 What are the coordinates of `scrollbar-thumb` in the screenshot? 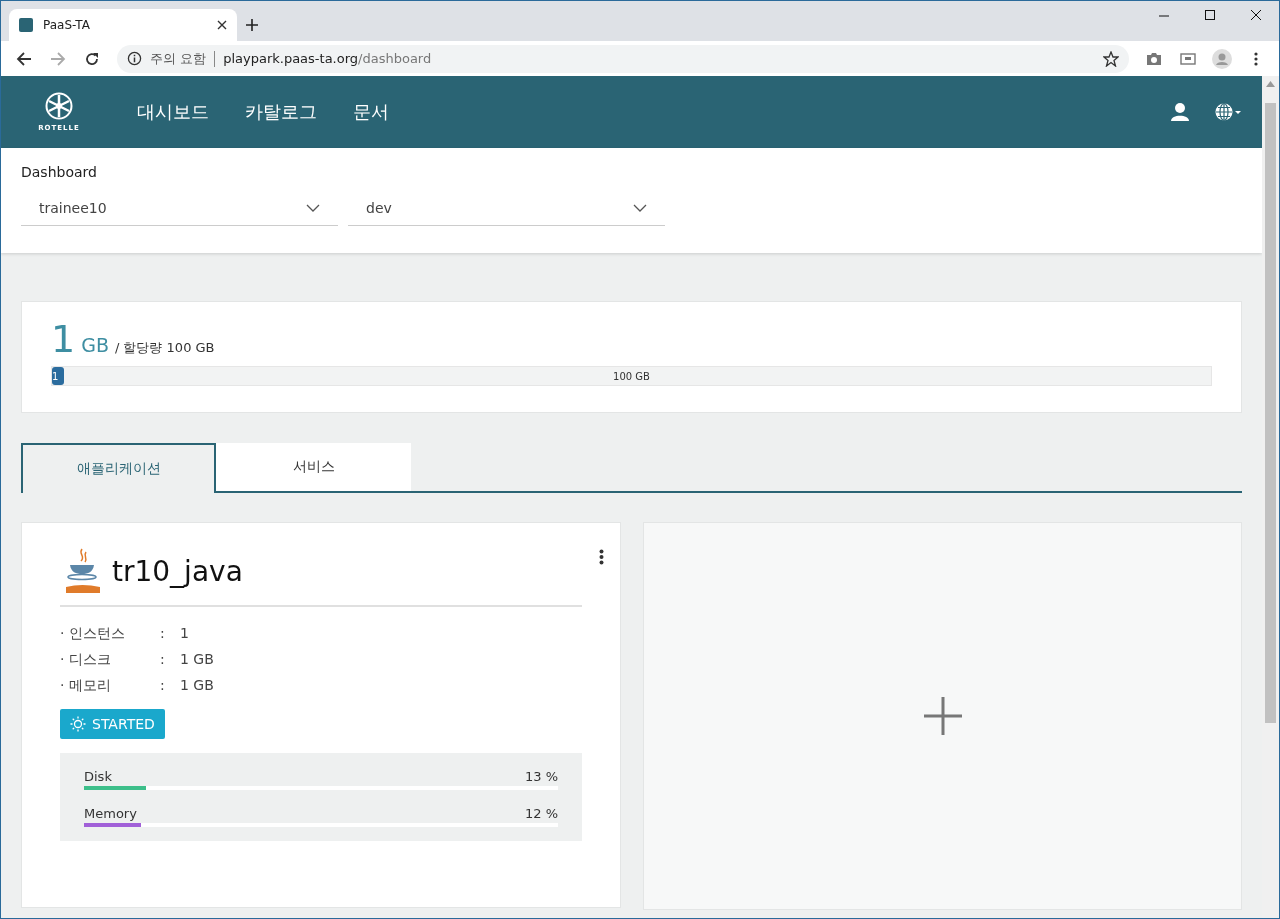 It's located at (1270, 413).